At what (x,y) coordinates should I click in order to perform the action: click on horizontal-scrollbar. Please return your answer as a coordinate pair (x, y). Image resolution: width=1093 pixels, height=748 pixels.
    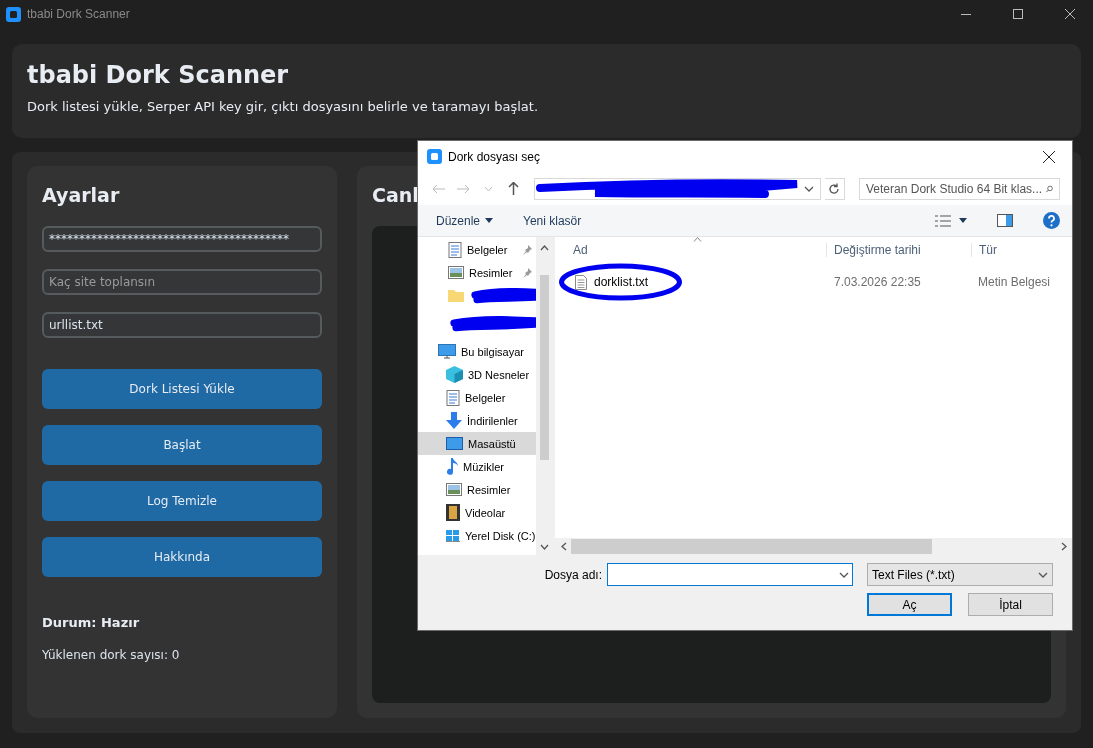
    Looking at the image, I should click on (813, 546).